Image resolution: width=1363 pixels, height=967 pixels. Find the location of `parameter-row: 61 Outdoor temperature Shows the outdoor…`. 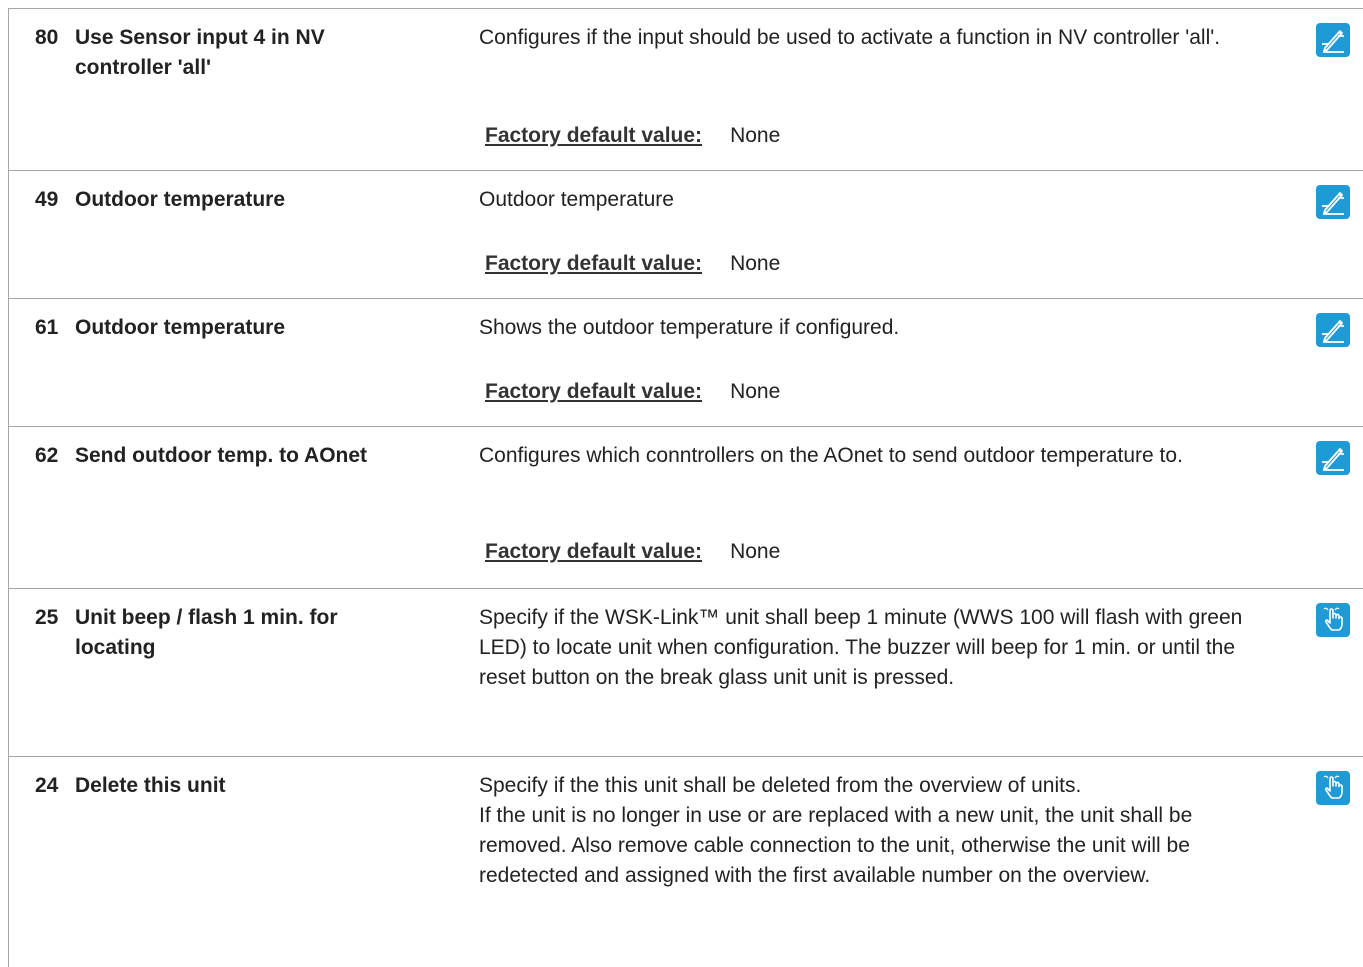

parameter-row: 61 Outdoor temperature Shows the outdoor… is located at coordinates (686, 363).